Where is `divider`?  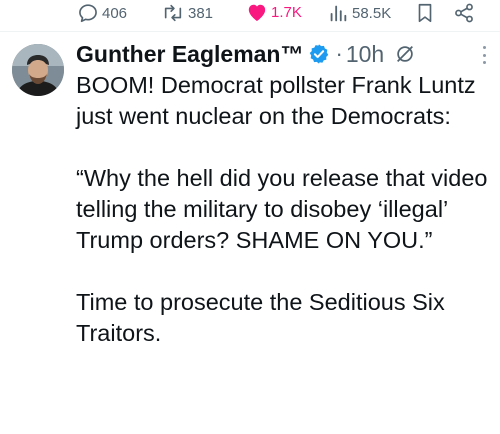
divider is located at coordinates (250, 31).